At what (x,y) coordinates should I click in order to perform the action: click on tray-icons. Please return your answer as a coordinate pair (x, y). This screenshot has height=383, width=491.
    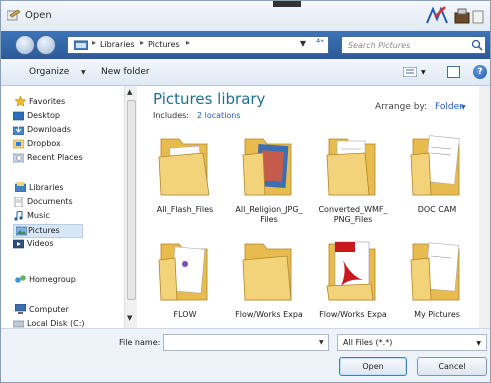
    Looking at the image, I should click on (455, 15).